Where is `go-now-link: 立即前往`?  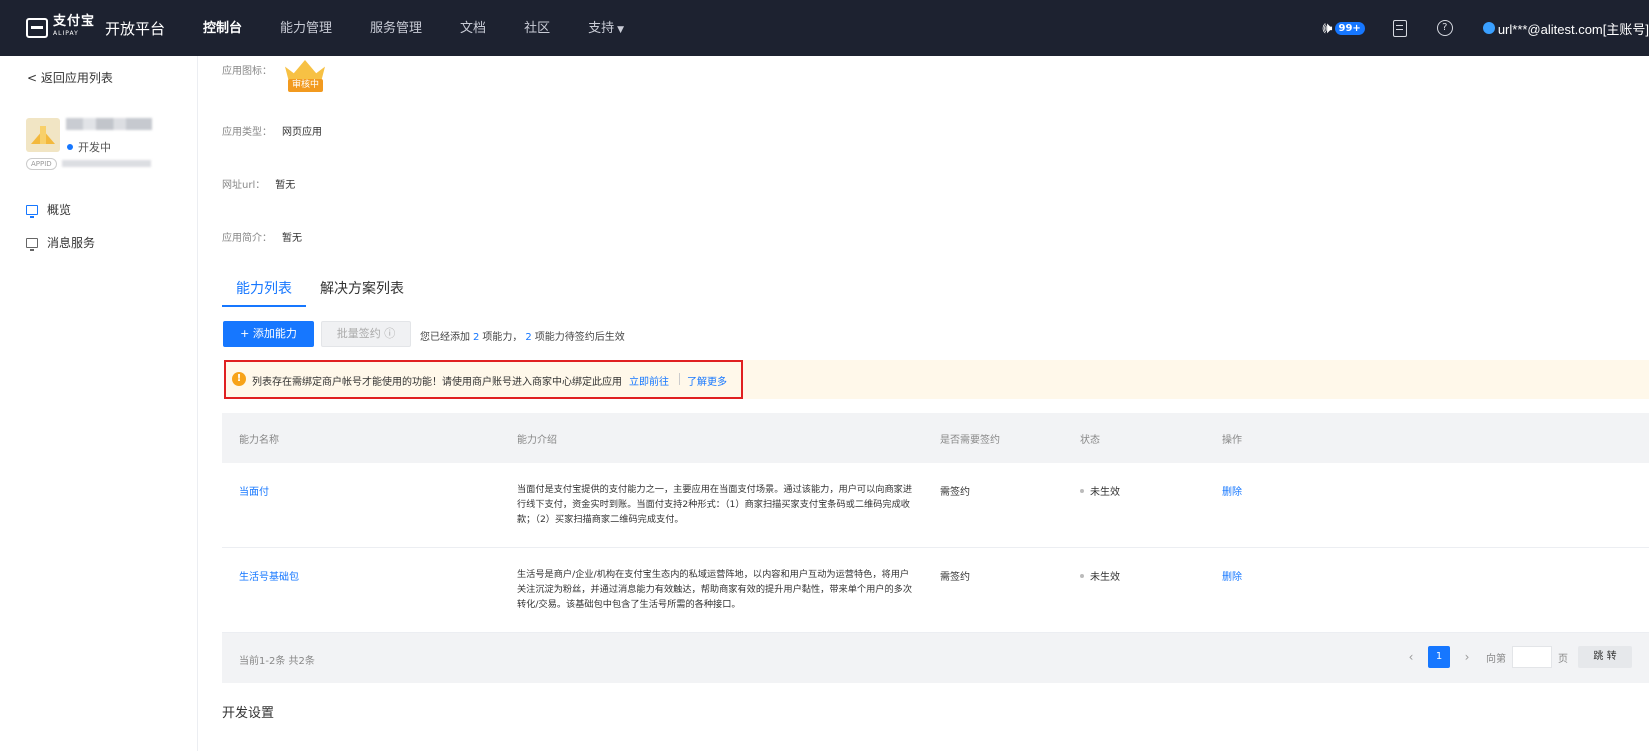 go-now-link: 立即前往 is located at coordinates (649, 380).